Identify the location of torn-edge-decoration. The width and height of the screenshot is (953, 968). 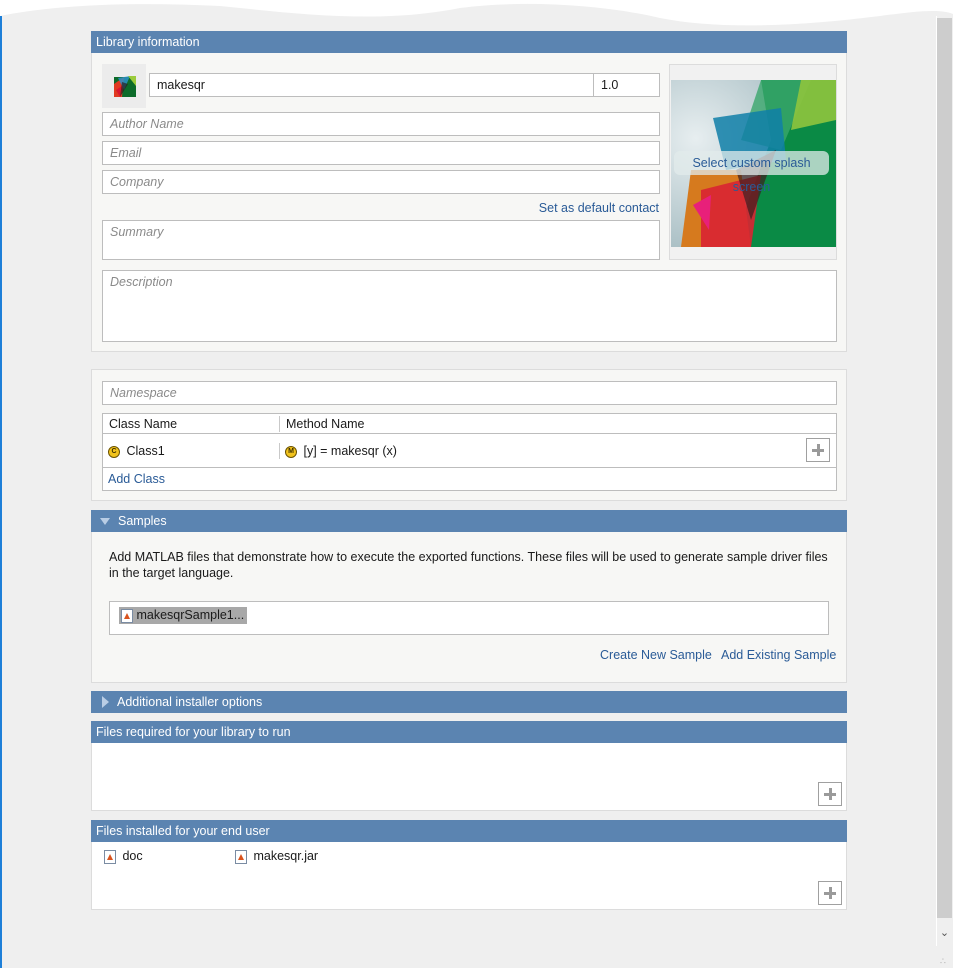
(476, 13).